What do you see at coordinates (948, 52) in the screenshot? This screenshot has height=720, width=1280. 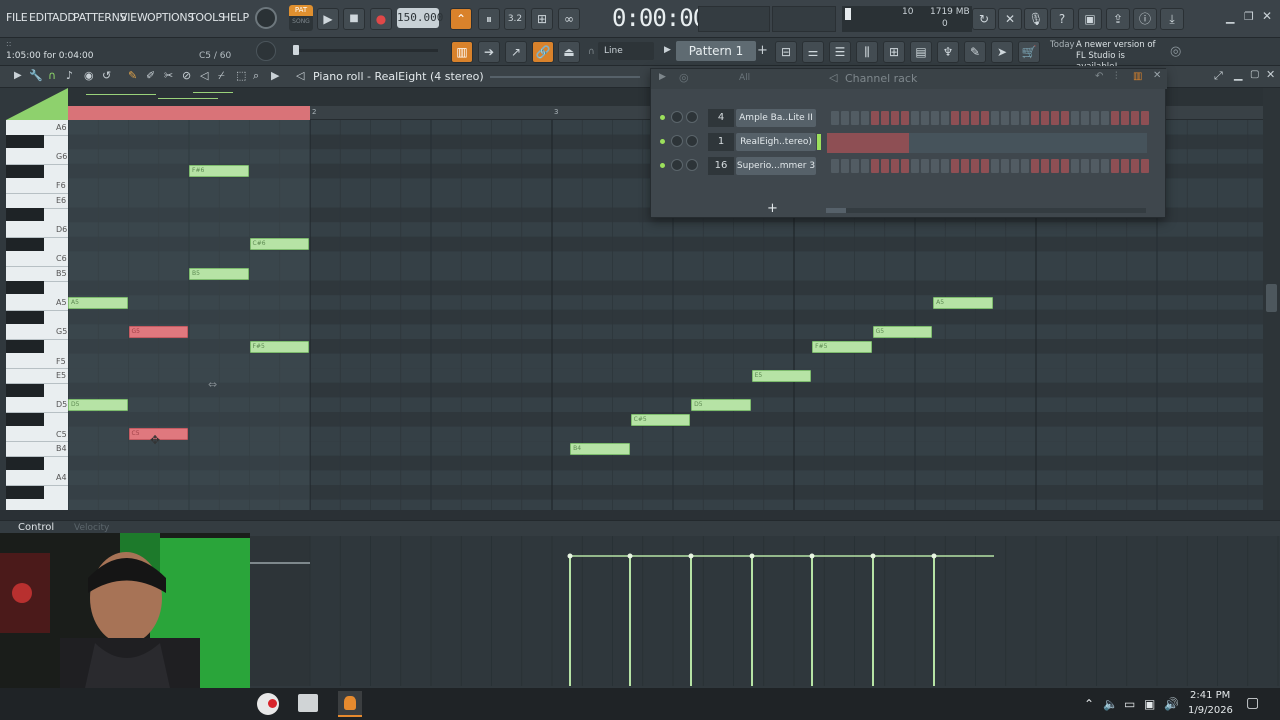 I see `plugin-picker-icon: ♆` at bounding box center [948, 52].